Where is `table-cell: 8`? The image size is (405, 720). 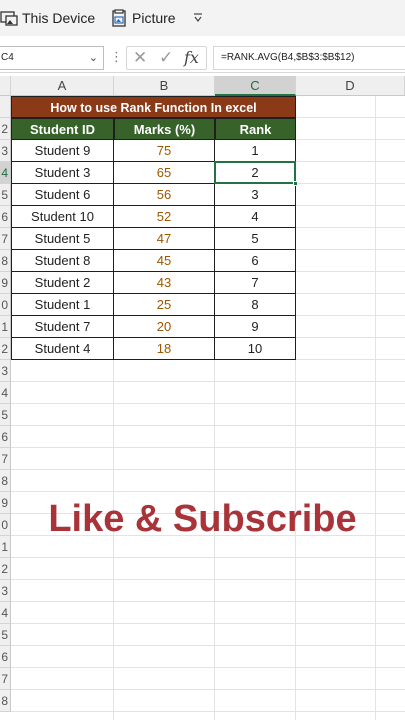
table-cell: 8 is located at coordinates (255, 305).